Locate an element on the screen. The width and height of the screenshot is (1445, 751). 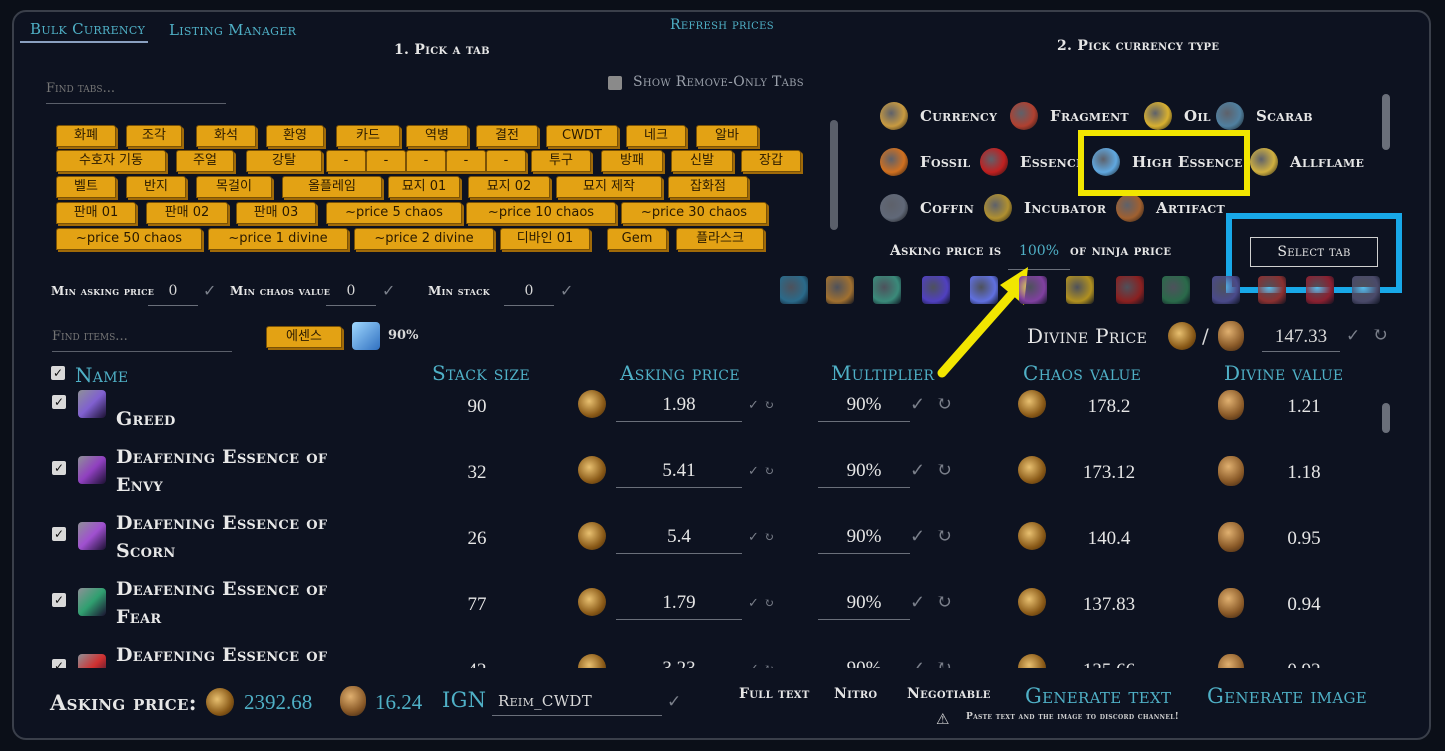
negotiable-toggle: Negotiable is located at coordinates (949, 694).